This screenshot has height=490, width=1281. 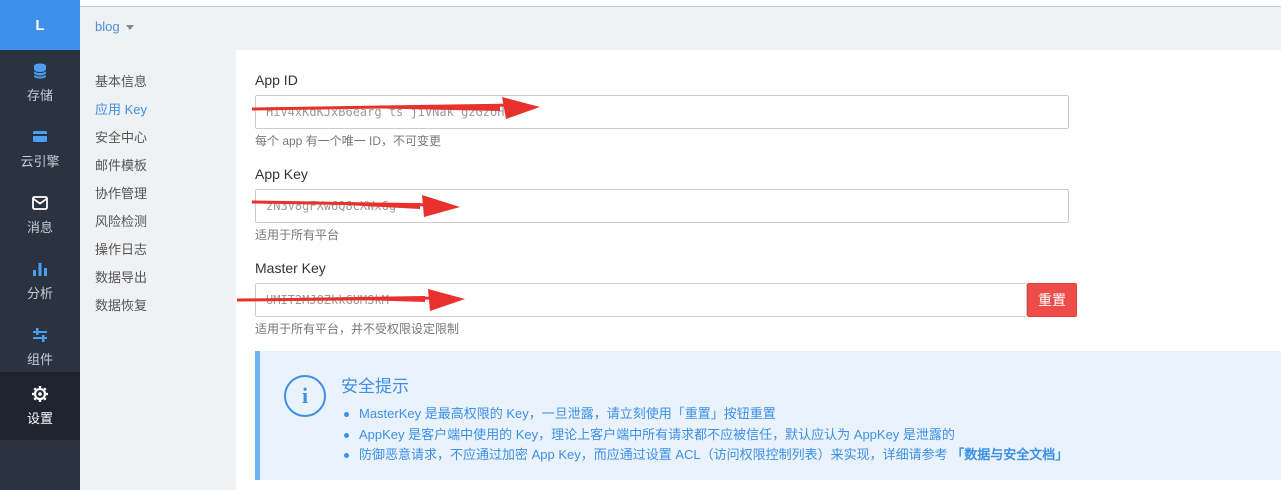 I want to click on tip-line-text: MasterKey 是最高权限的 Key，一旦泄露，请立刻使用「重置」按钮重置, so click(x=567, y=413).